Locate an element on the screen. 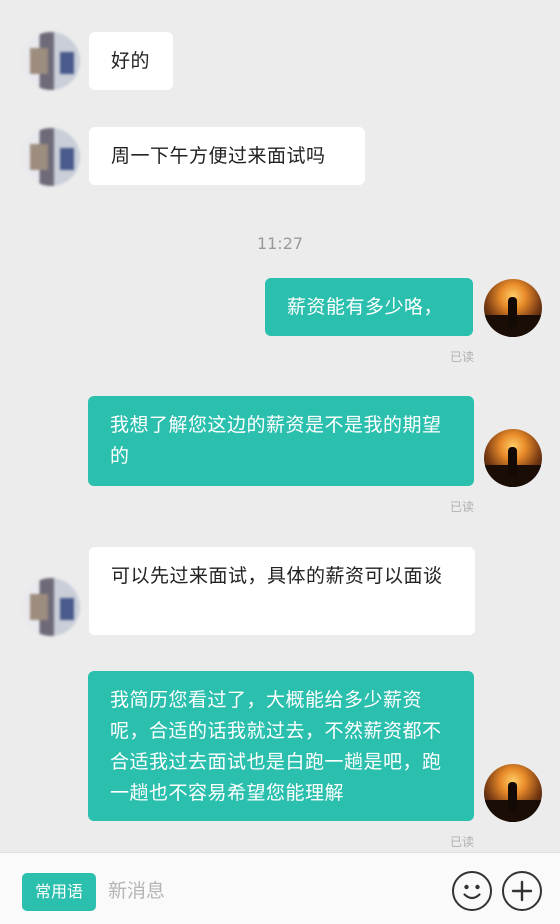  incoming-message: 可以先过来面试，具体的薪资可以面谈 is located at coordinates (282, 591).